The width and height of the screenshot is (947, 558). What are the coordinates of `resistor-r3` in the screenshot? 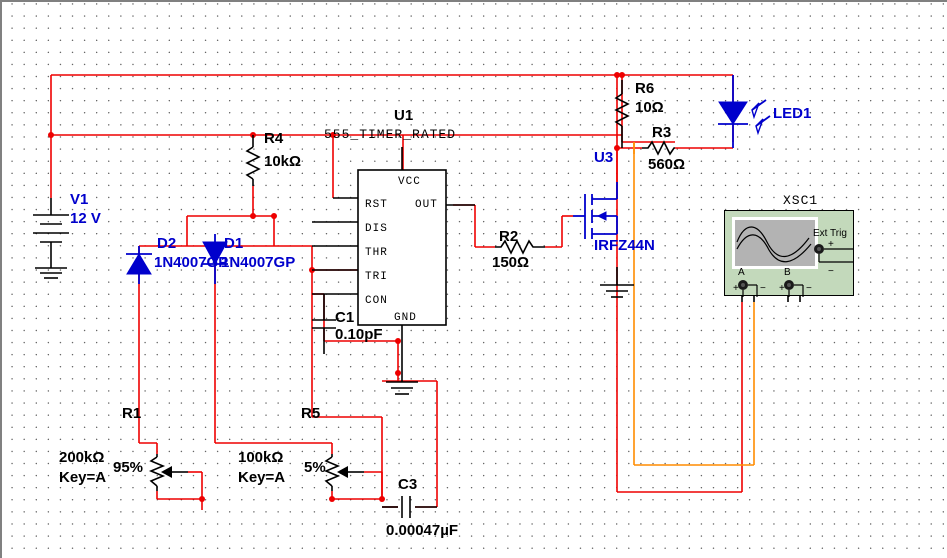 It's located at (658, 148).